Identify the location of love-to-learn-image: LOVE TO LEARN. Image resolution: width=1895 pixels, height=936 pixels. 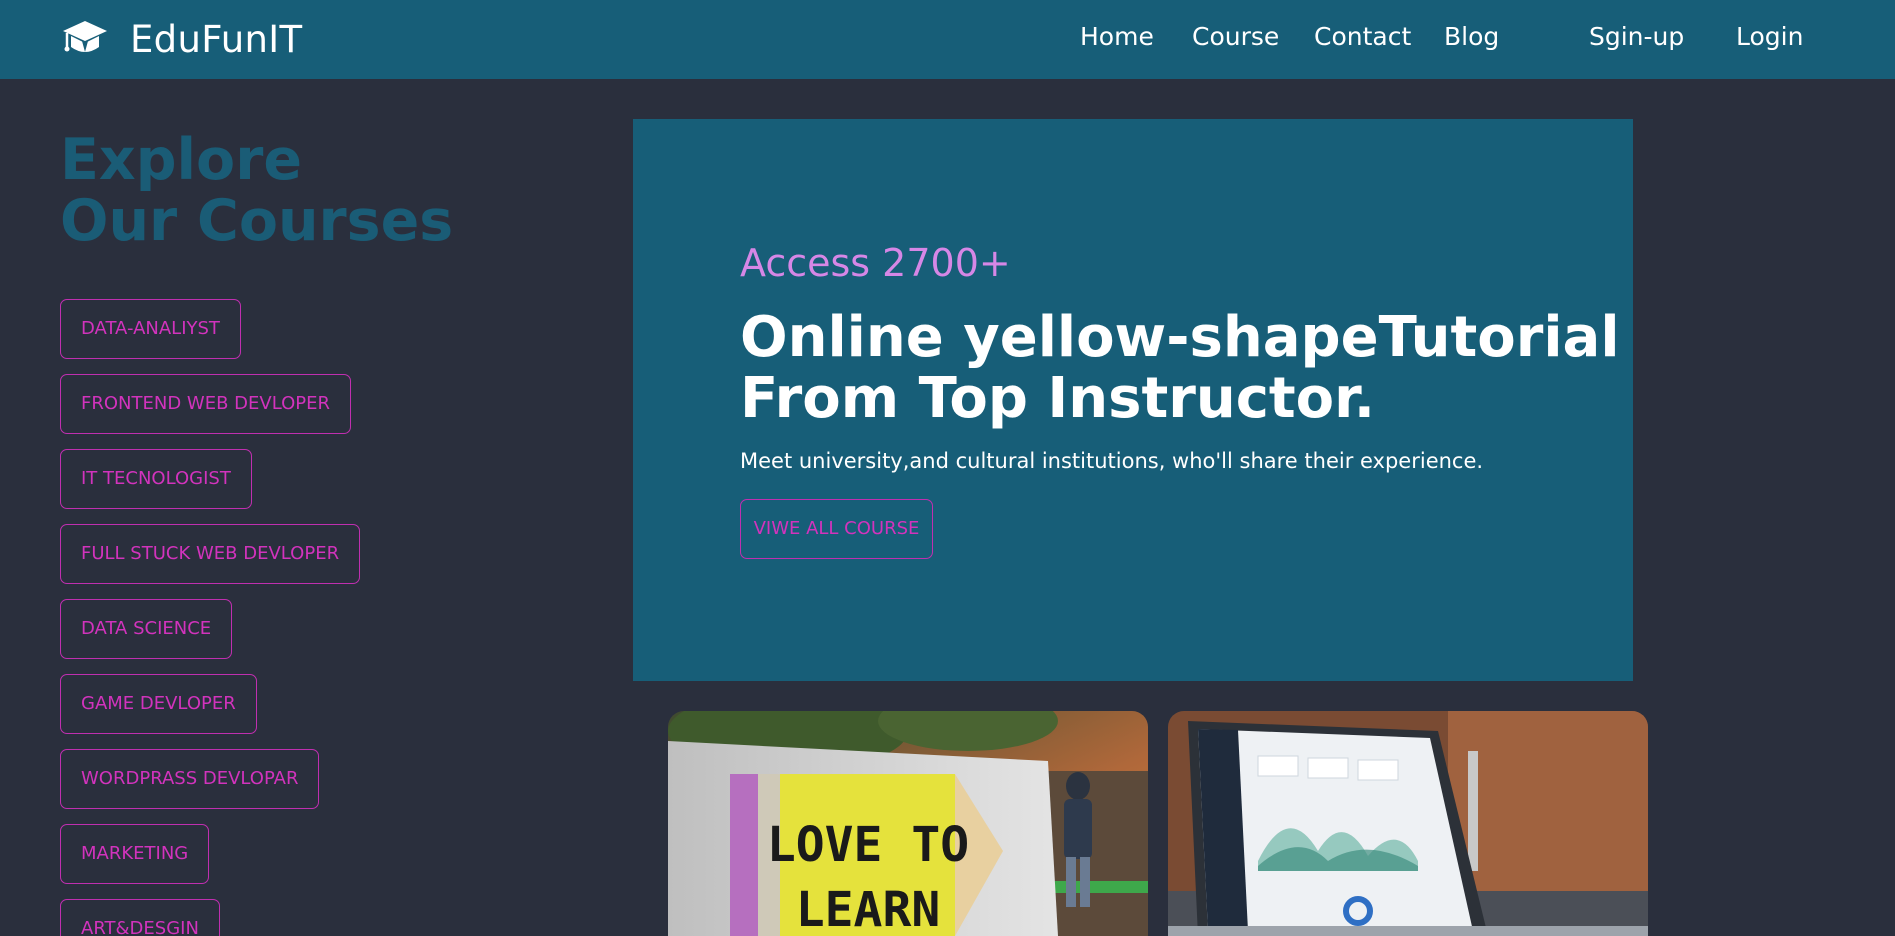
(908, 823).